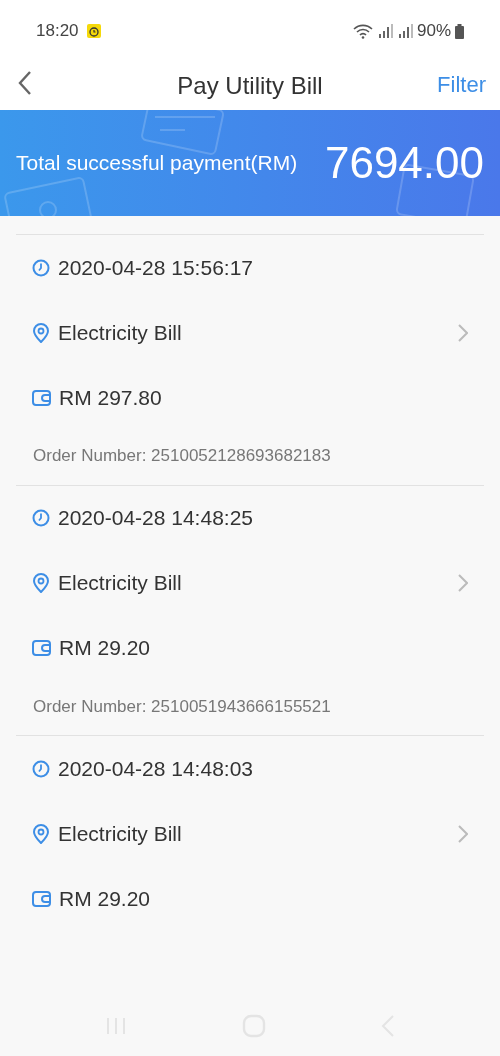 This screenshot has width=500, height=1056. Describe the element at coordinates (155, 518) in the screenshot. I see `payment-time: 2020-04-28 14:48:25` at that location.